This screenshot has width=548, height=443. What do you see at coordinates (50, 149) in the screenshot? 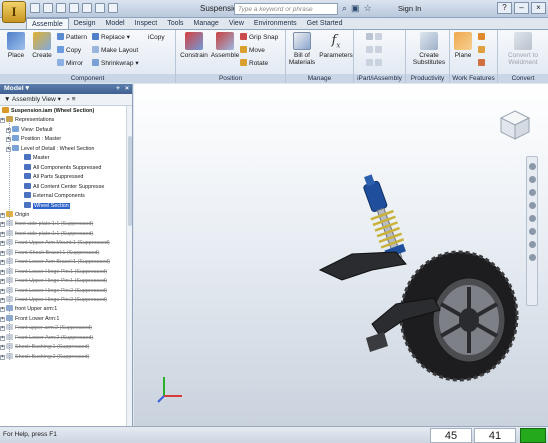
I see `tree-node: + Level of Detail : Wheel Section` at bounding box center [50, 149].